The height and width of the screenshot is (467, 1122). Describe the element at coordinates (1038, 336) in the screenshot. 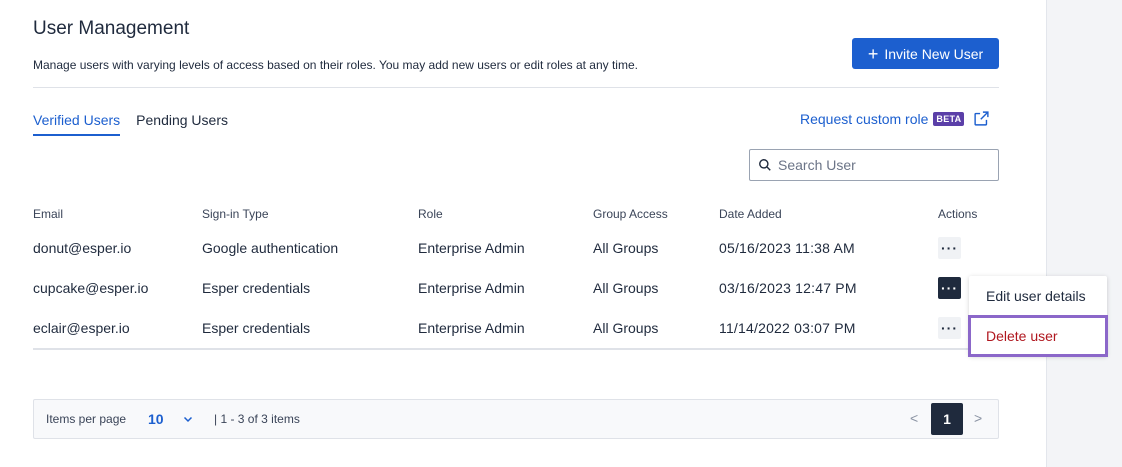

I see `delete-user-menu-item: Delete user` at that location.